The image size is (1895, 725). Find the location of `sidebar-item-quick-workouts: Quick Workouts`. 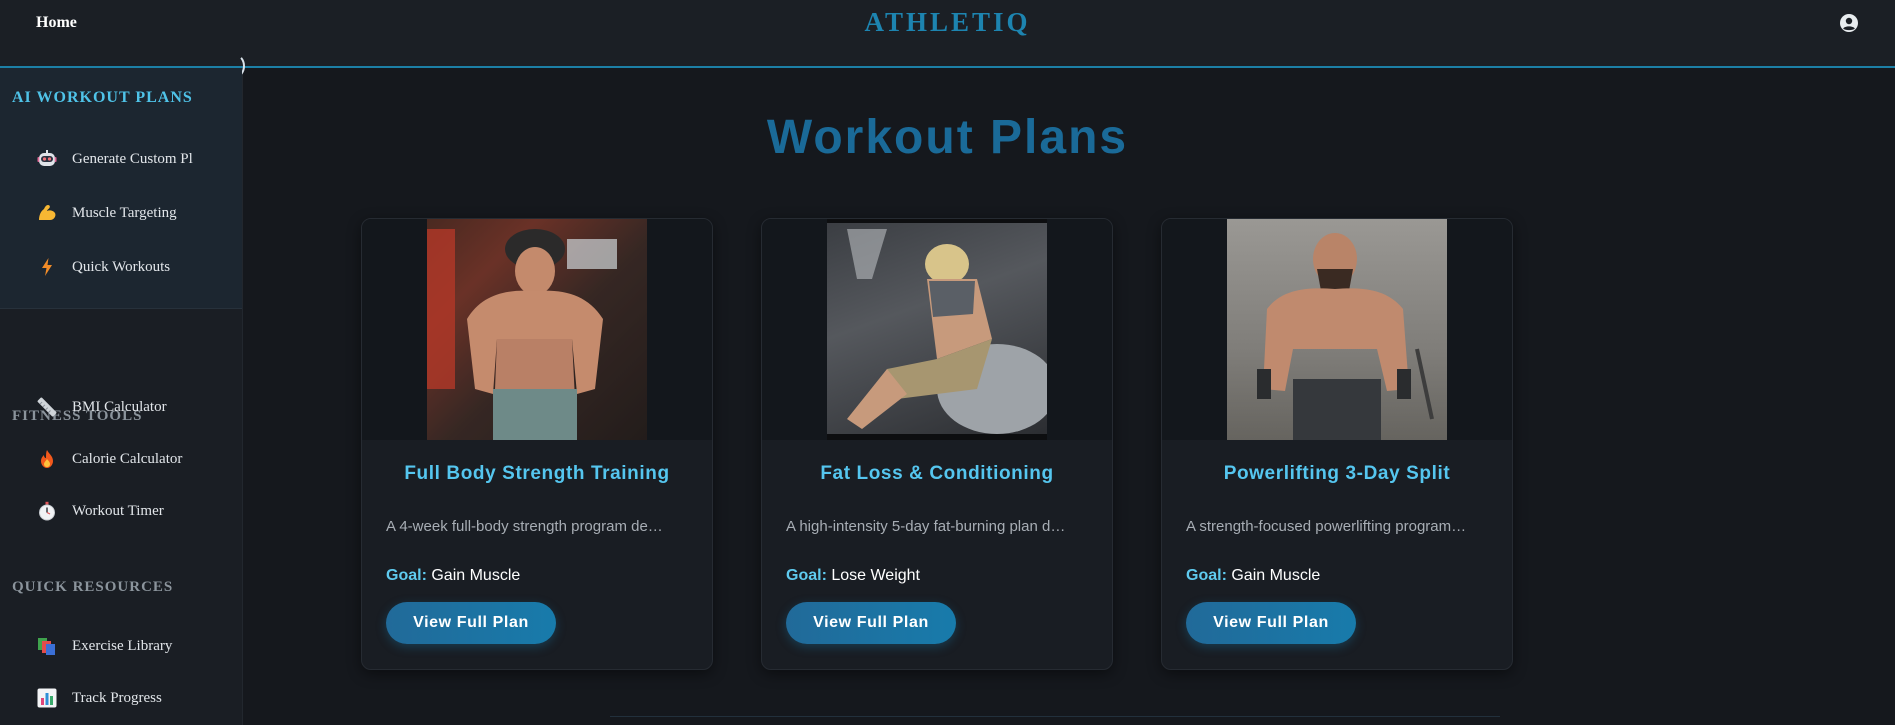

sidebar-item-quick-workouts: Quick Workouts is located at coordinates (103, 267).